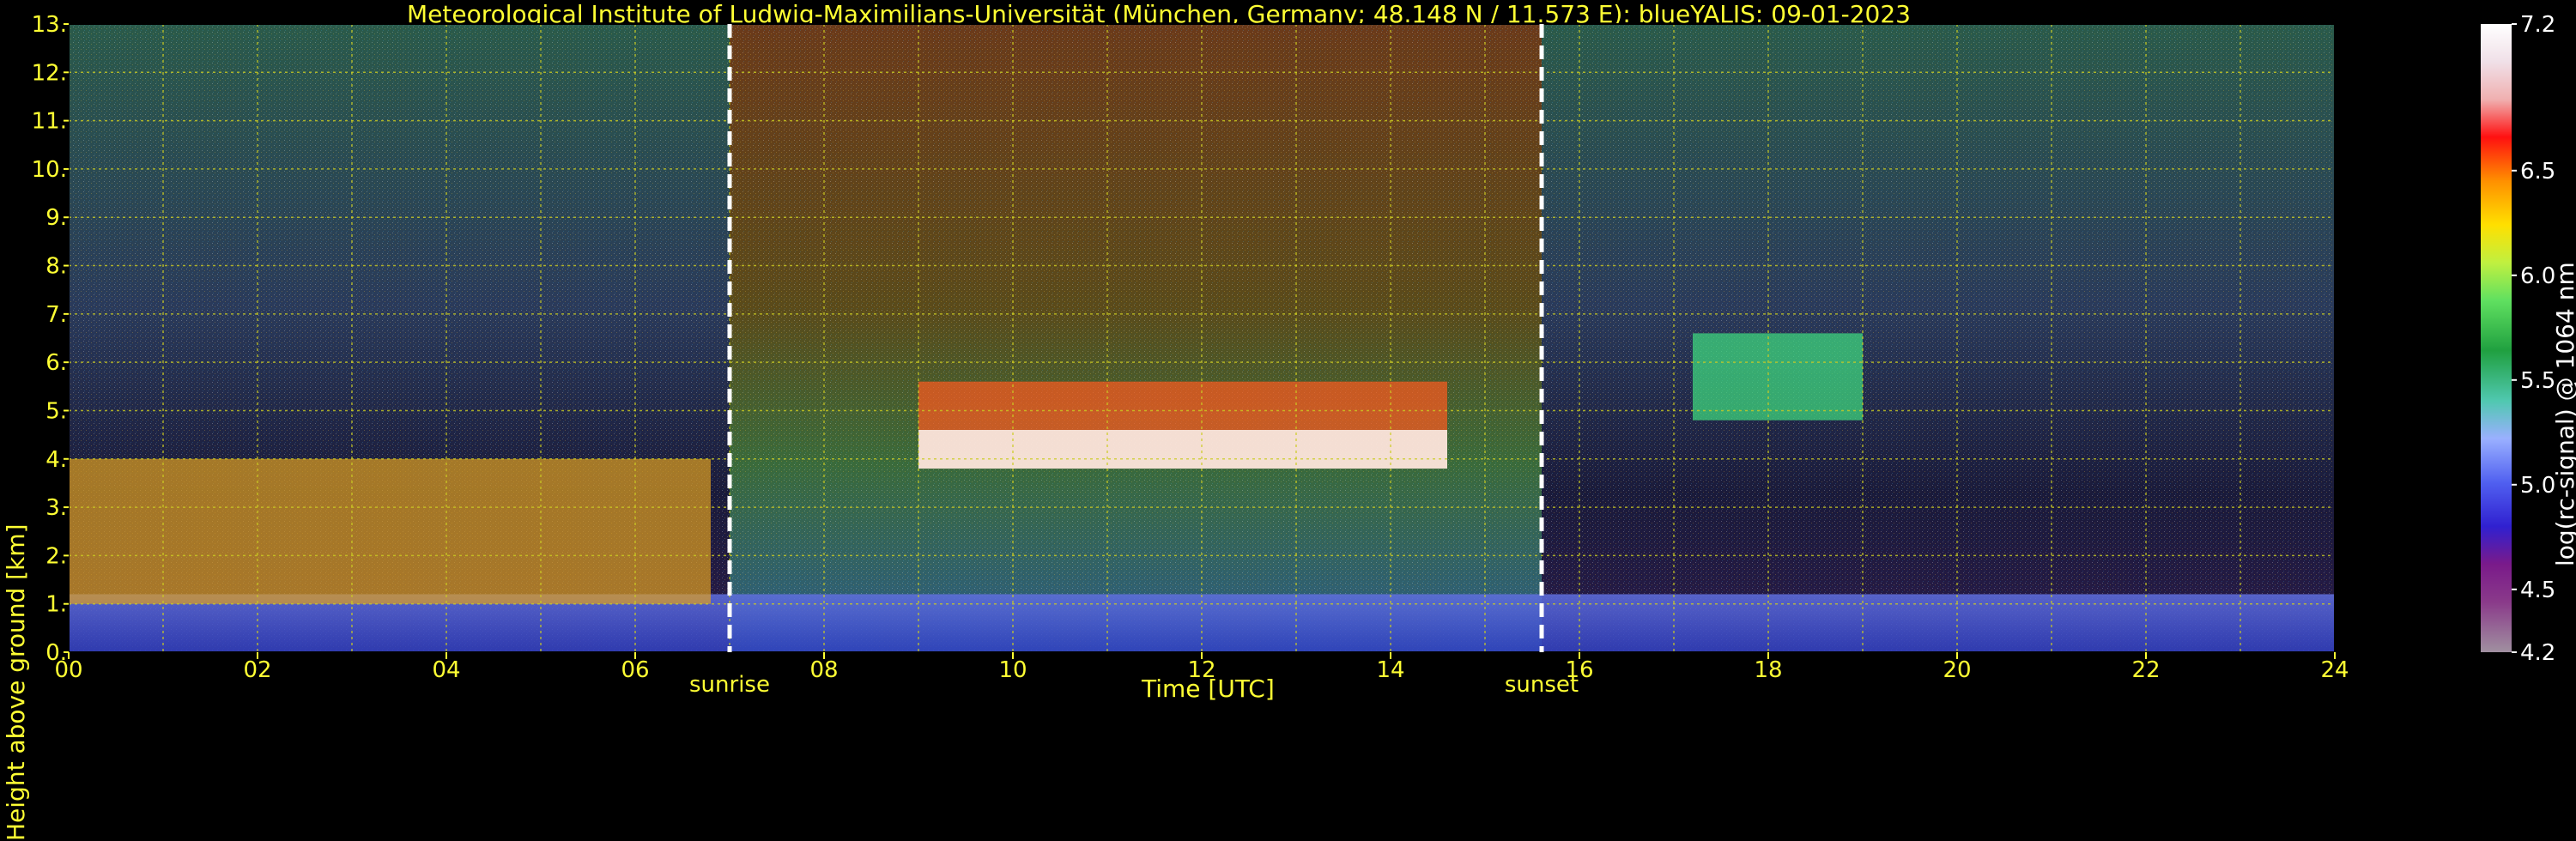 The width and height of the screenshot is (2576, 841). What do you see at coordinates (2537, 172) in the screenshot?
I see `colorbar-tick-label: 6.5` at bounding box center [2537, 172].